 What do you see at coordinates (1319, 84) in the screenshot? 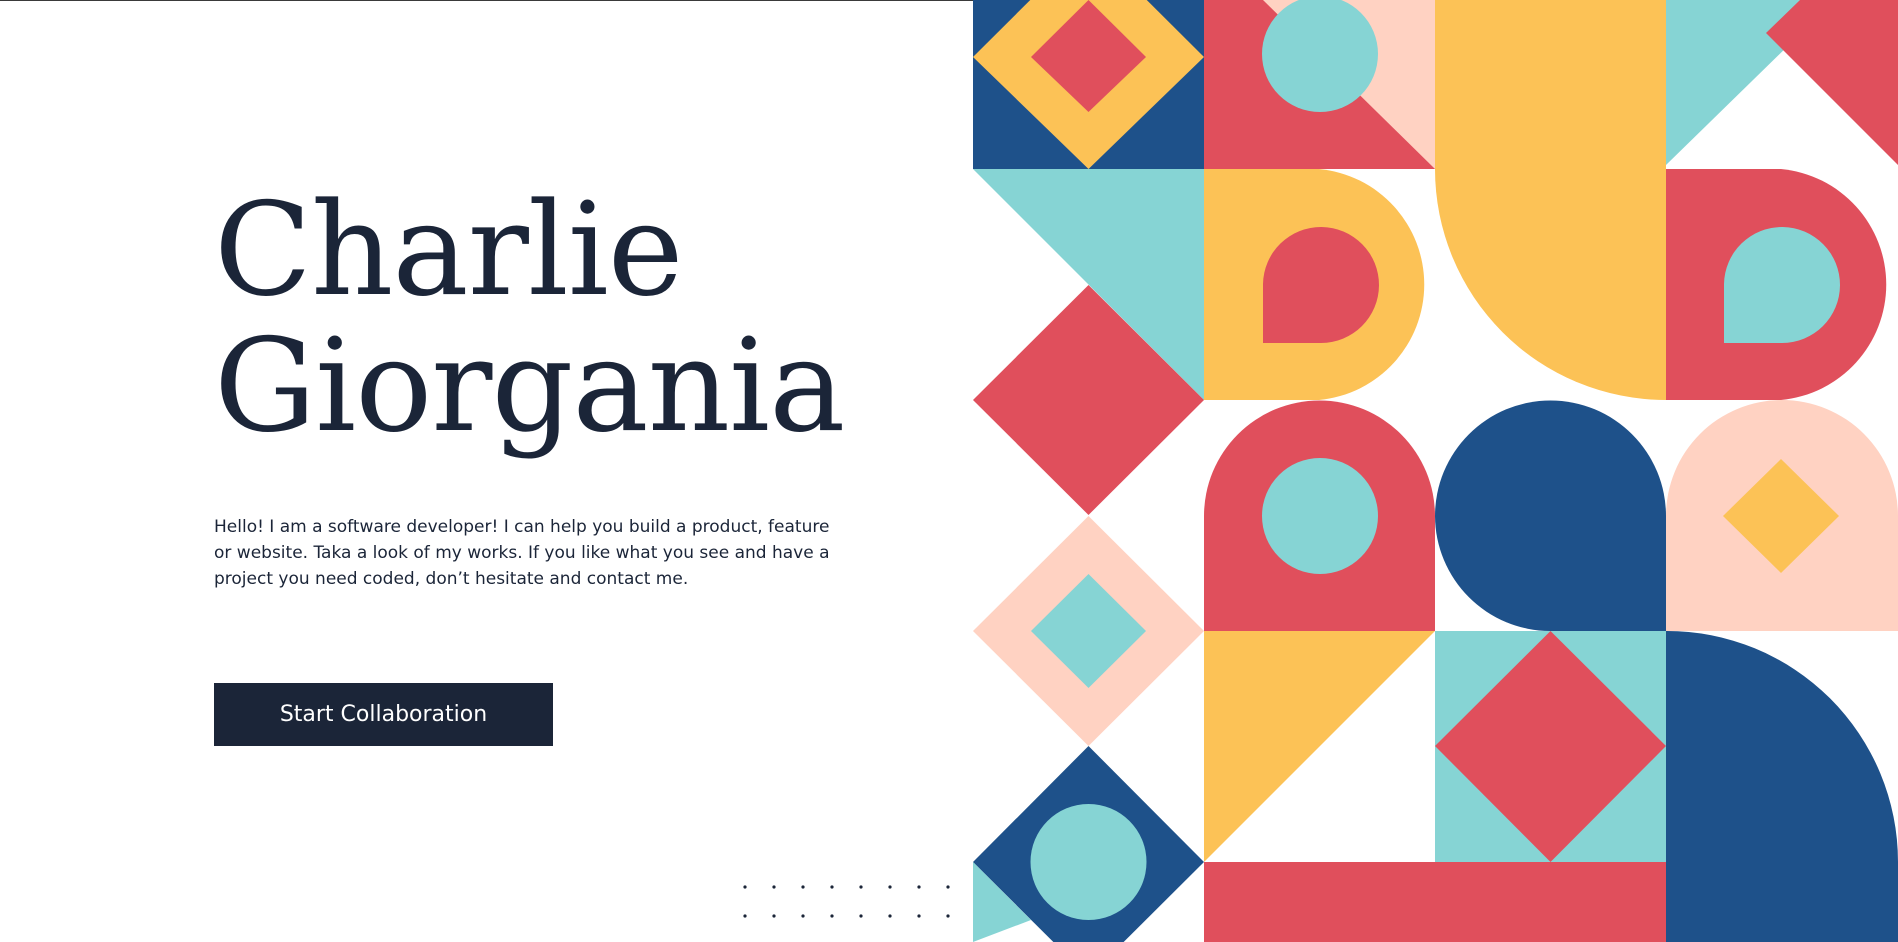
I see `tile-red-triangle-circle` at bounding box center [1319, 84].